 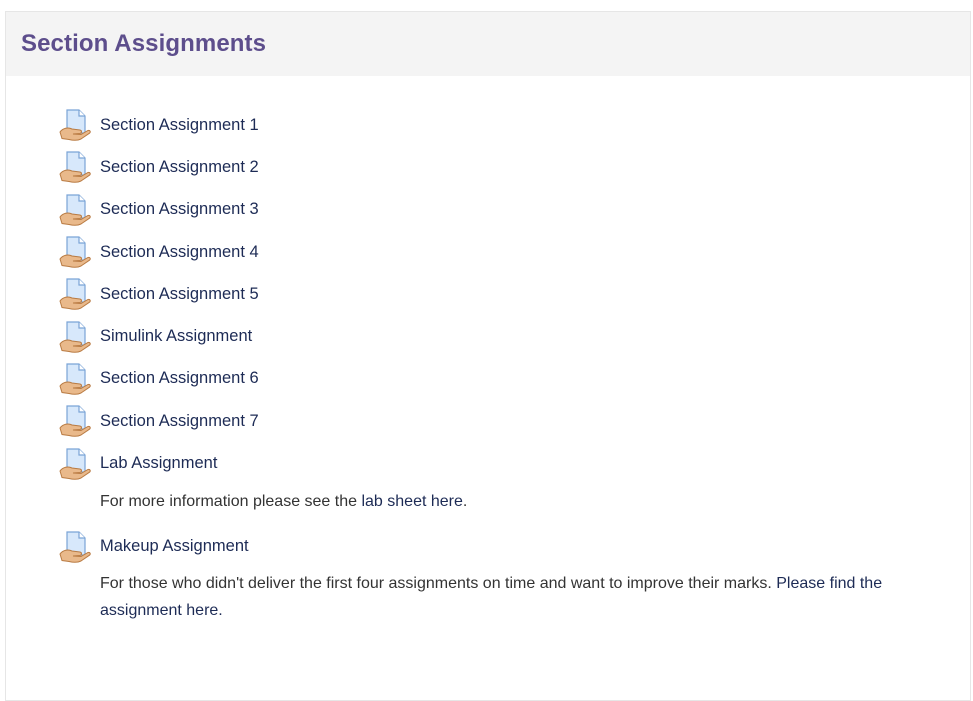 What do you see at coordinates (179, 252) in the screenshot?
I see `assignment-link: Section Assignment 4` at bounding box center [179, 252].